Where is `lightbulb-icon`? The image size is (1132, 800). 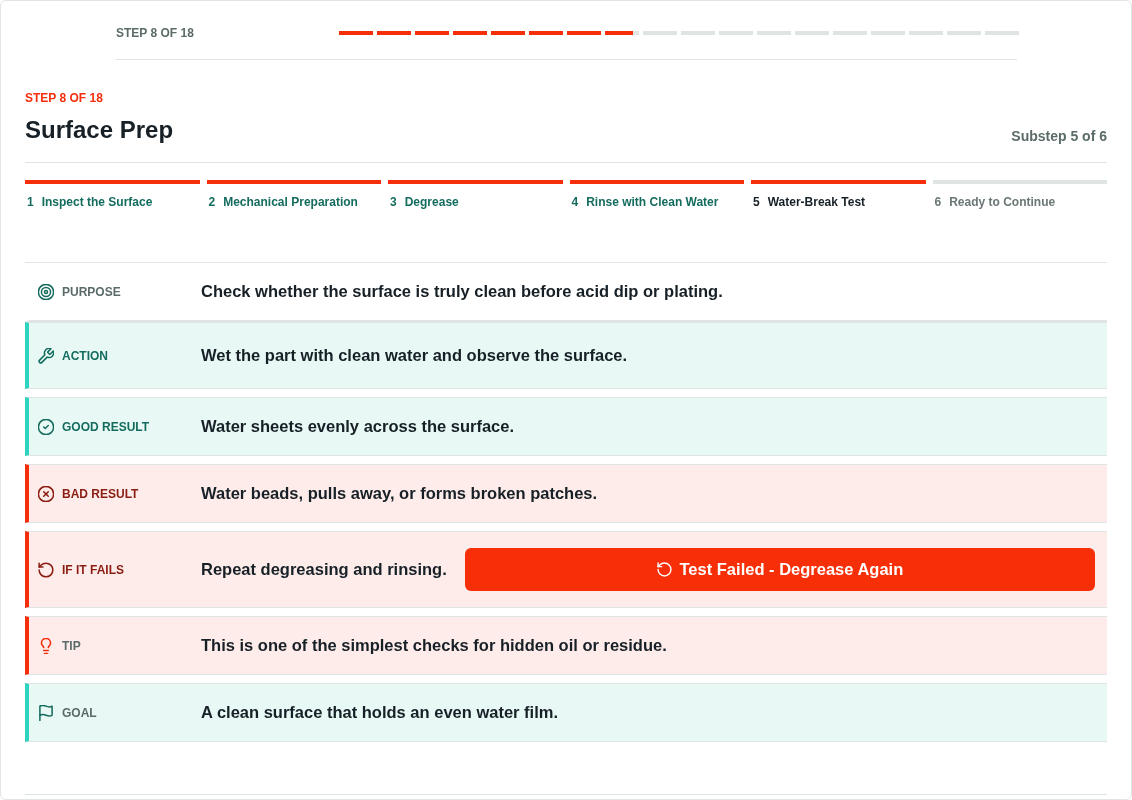 lightbulb-icon is located at coordinates (46, 645).